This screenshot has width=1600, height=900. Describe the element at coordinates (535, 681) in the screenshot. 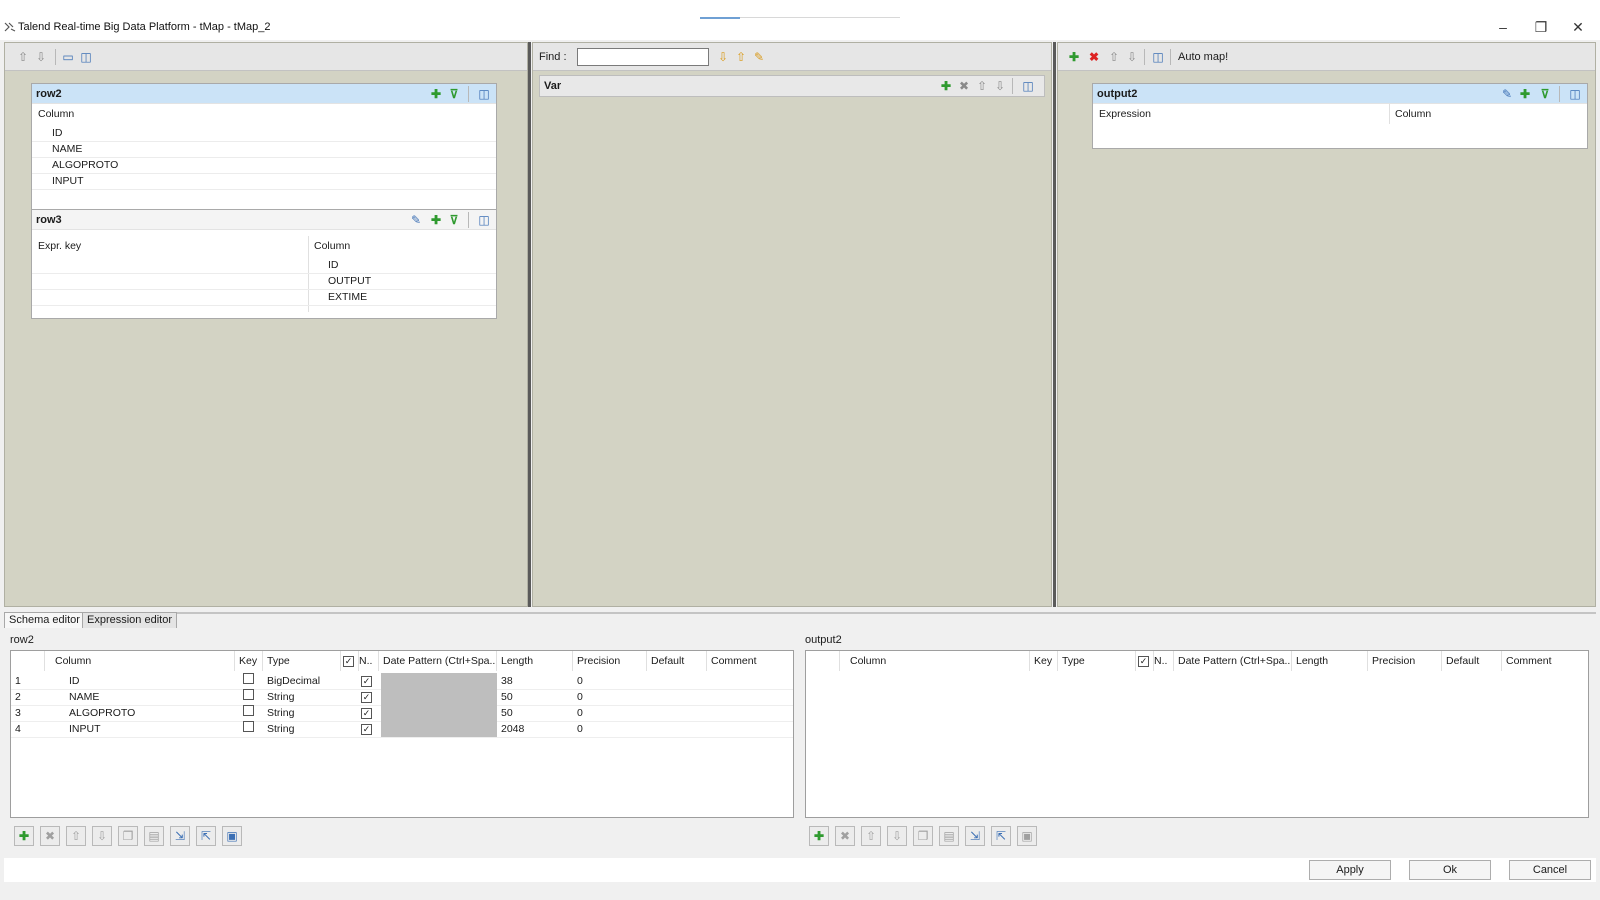

I see `length-cell: 38` at that location.